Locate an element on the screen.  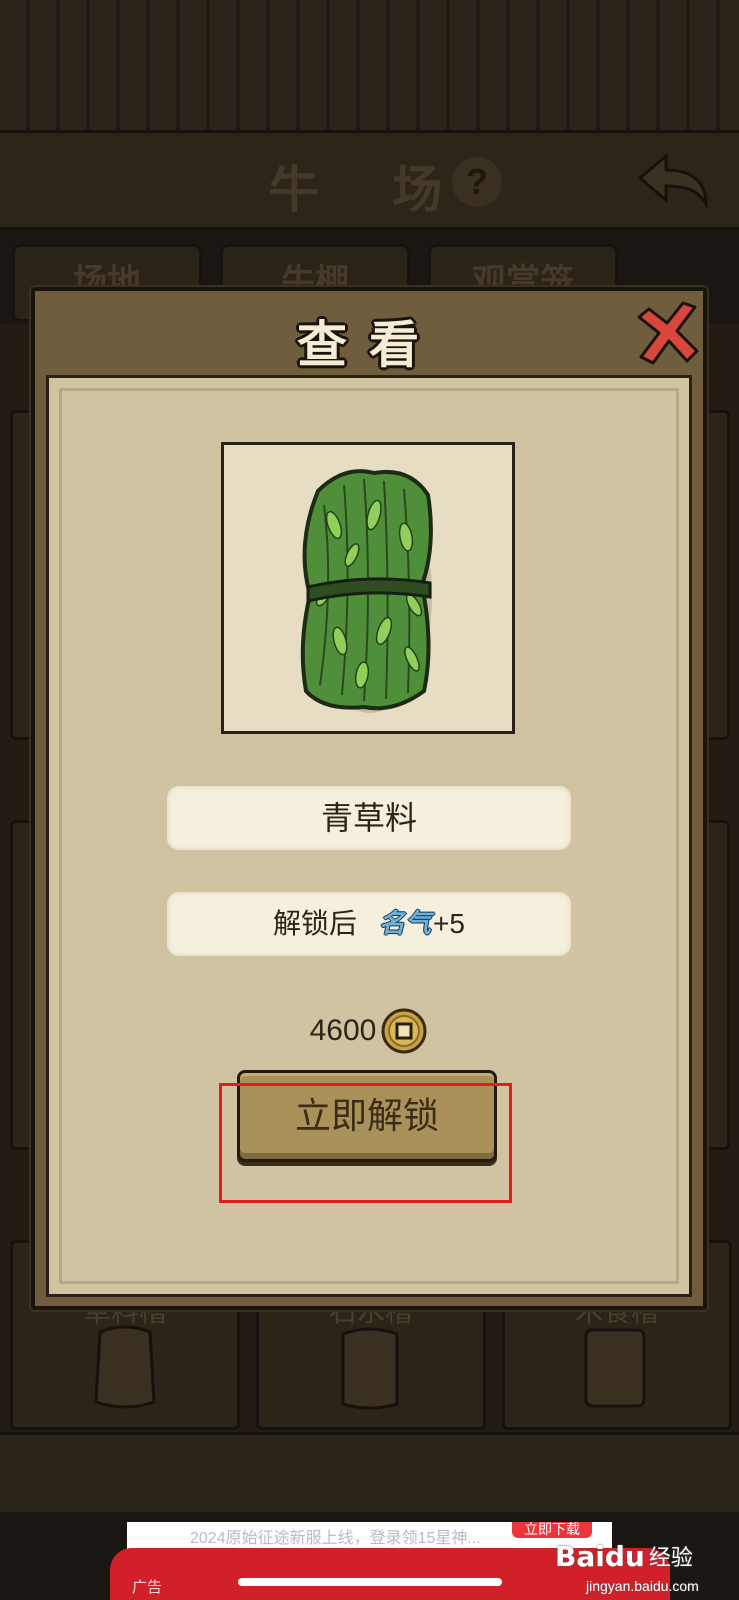
close-icon is located at coordinates (667, 335).